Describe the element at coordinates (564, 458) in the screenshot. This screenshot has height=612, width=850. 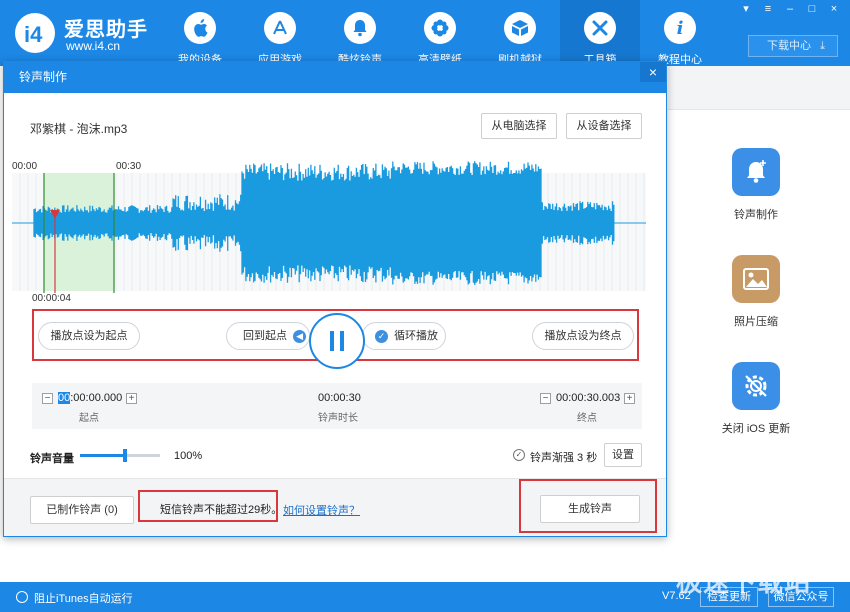
I see `fade-in-label: 铃声渐强 3 秒` at that location.